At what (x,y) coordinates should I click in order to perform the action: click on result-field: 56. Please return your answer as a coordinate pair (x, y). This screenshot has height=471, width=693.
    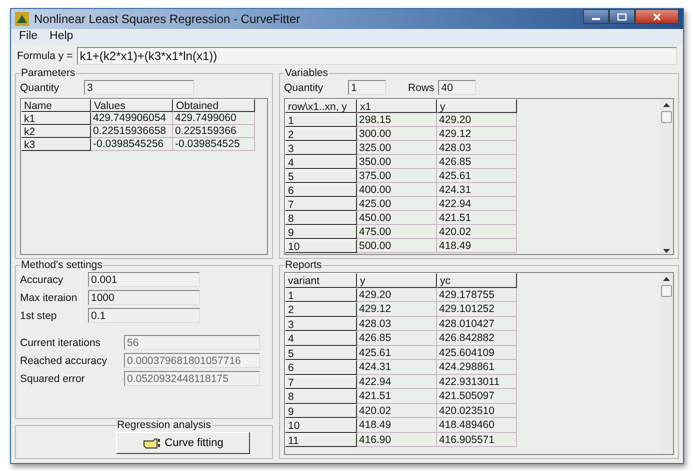
    Looking at the image, I should click on (192, 342).